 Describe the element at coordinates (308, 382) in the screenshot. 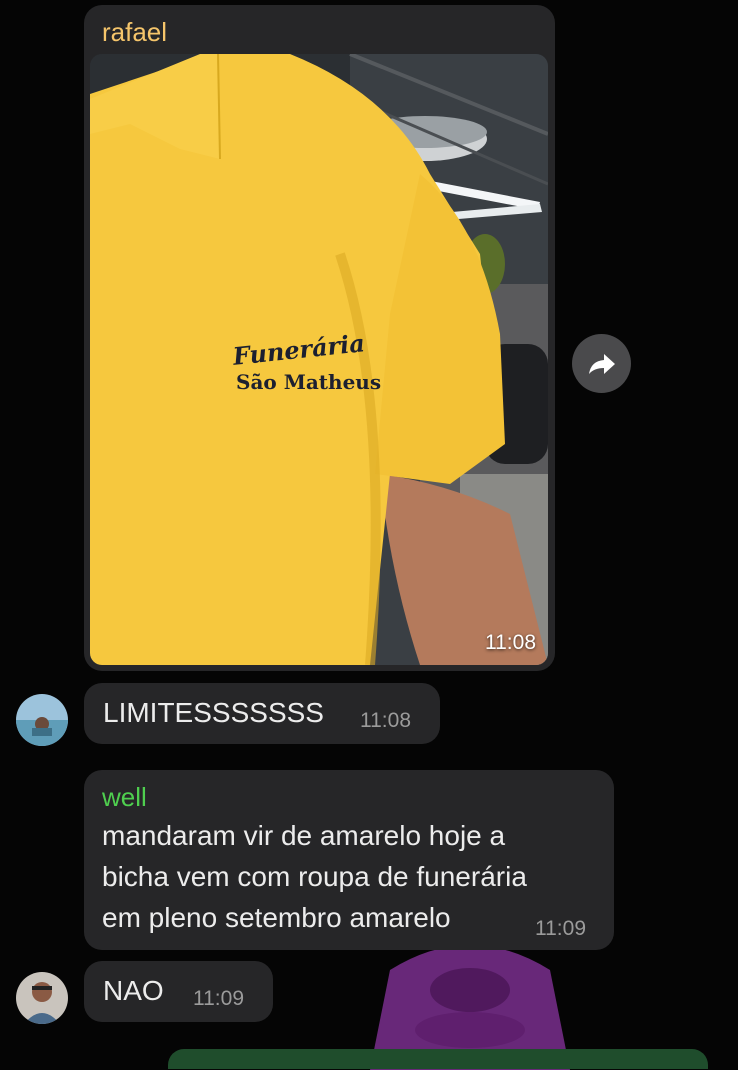

I see `embroidery-text-line2: São Matheus` at that location.